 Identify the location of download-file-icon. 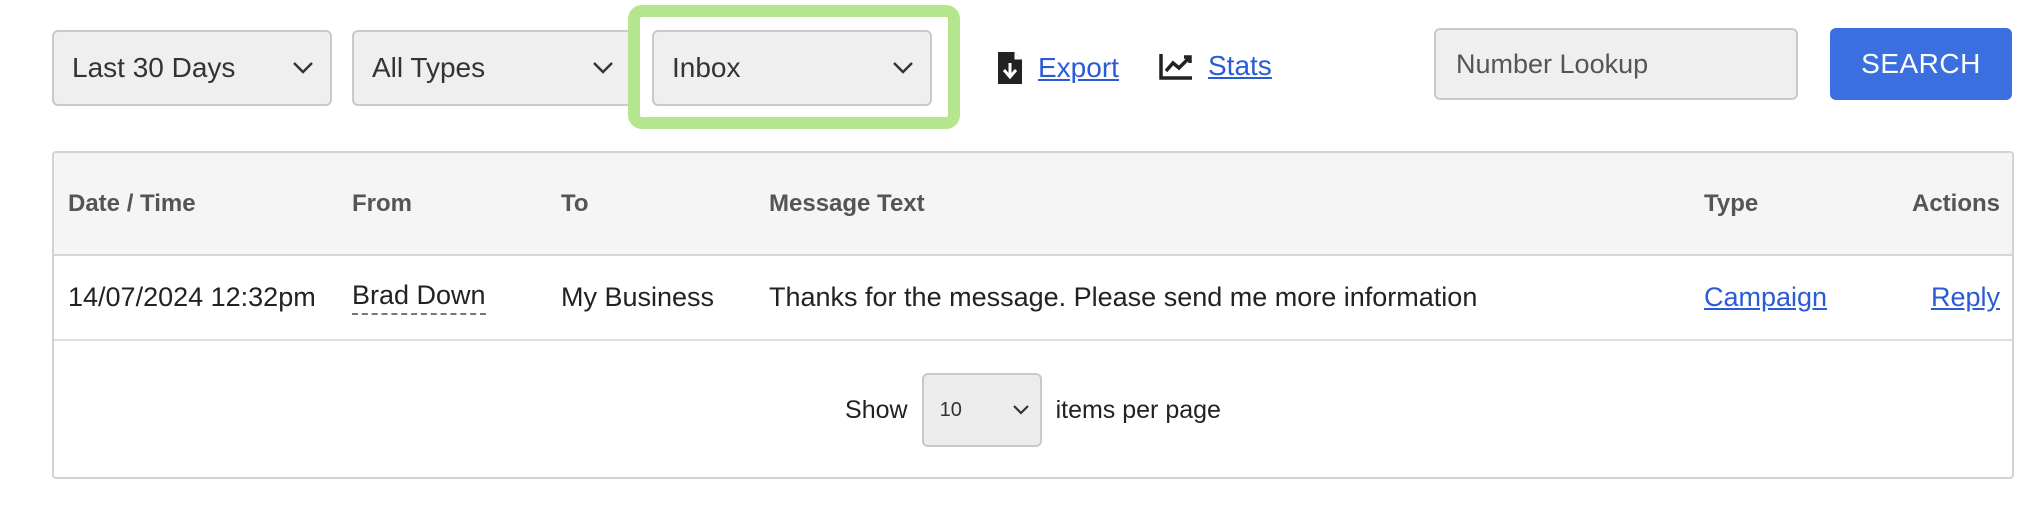
(1010, 68).